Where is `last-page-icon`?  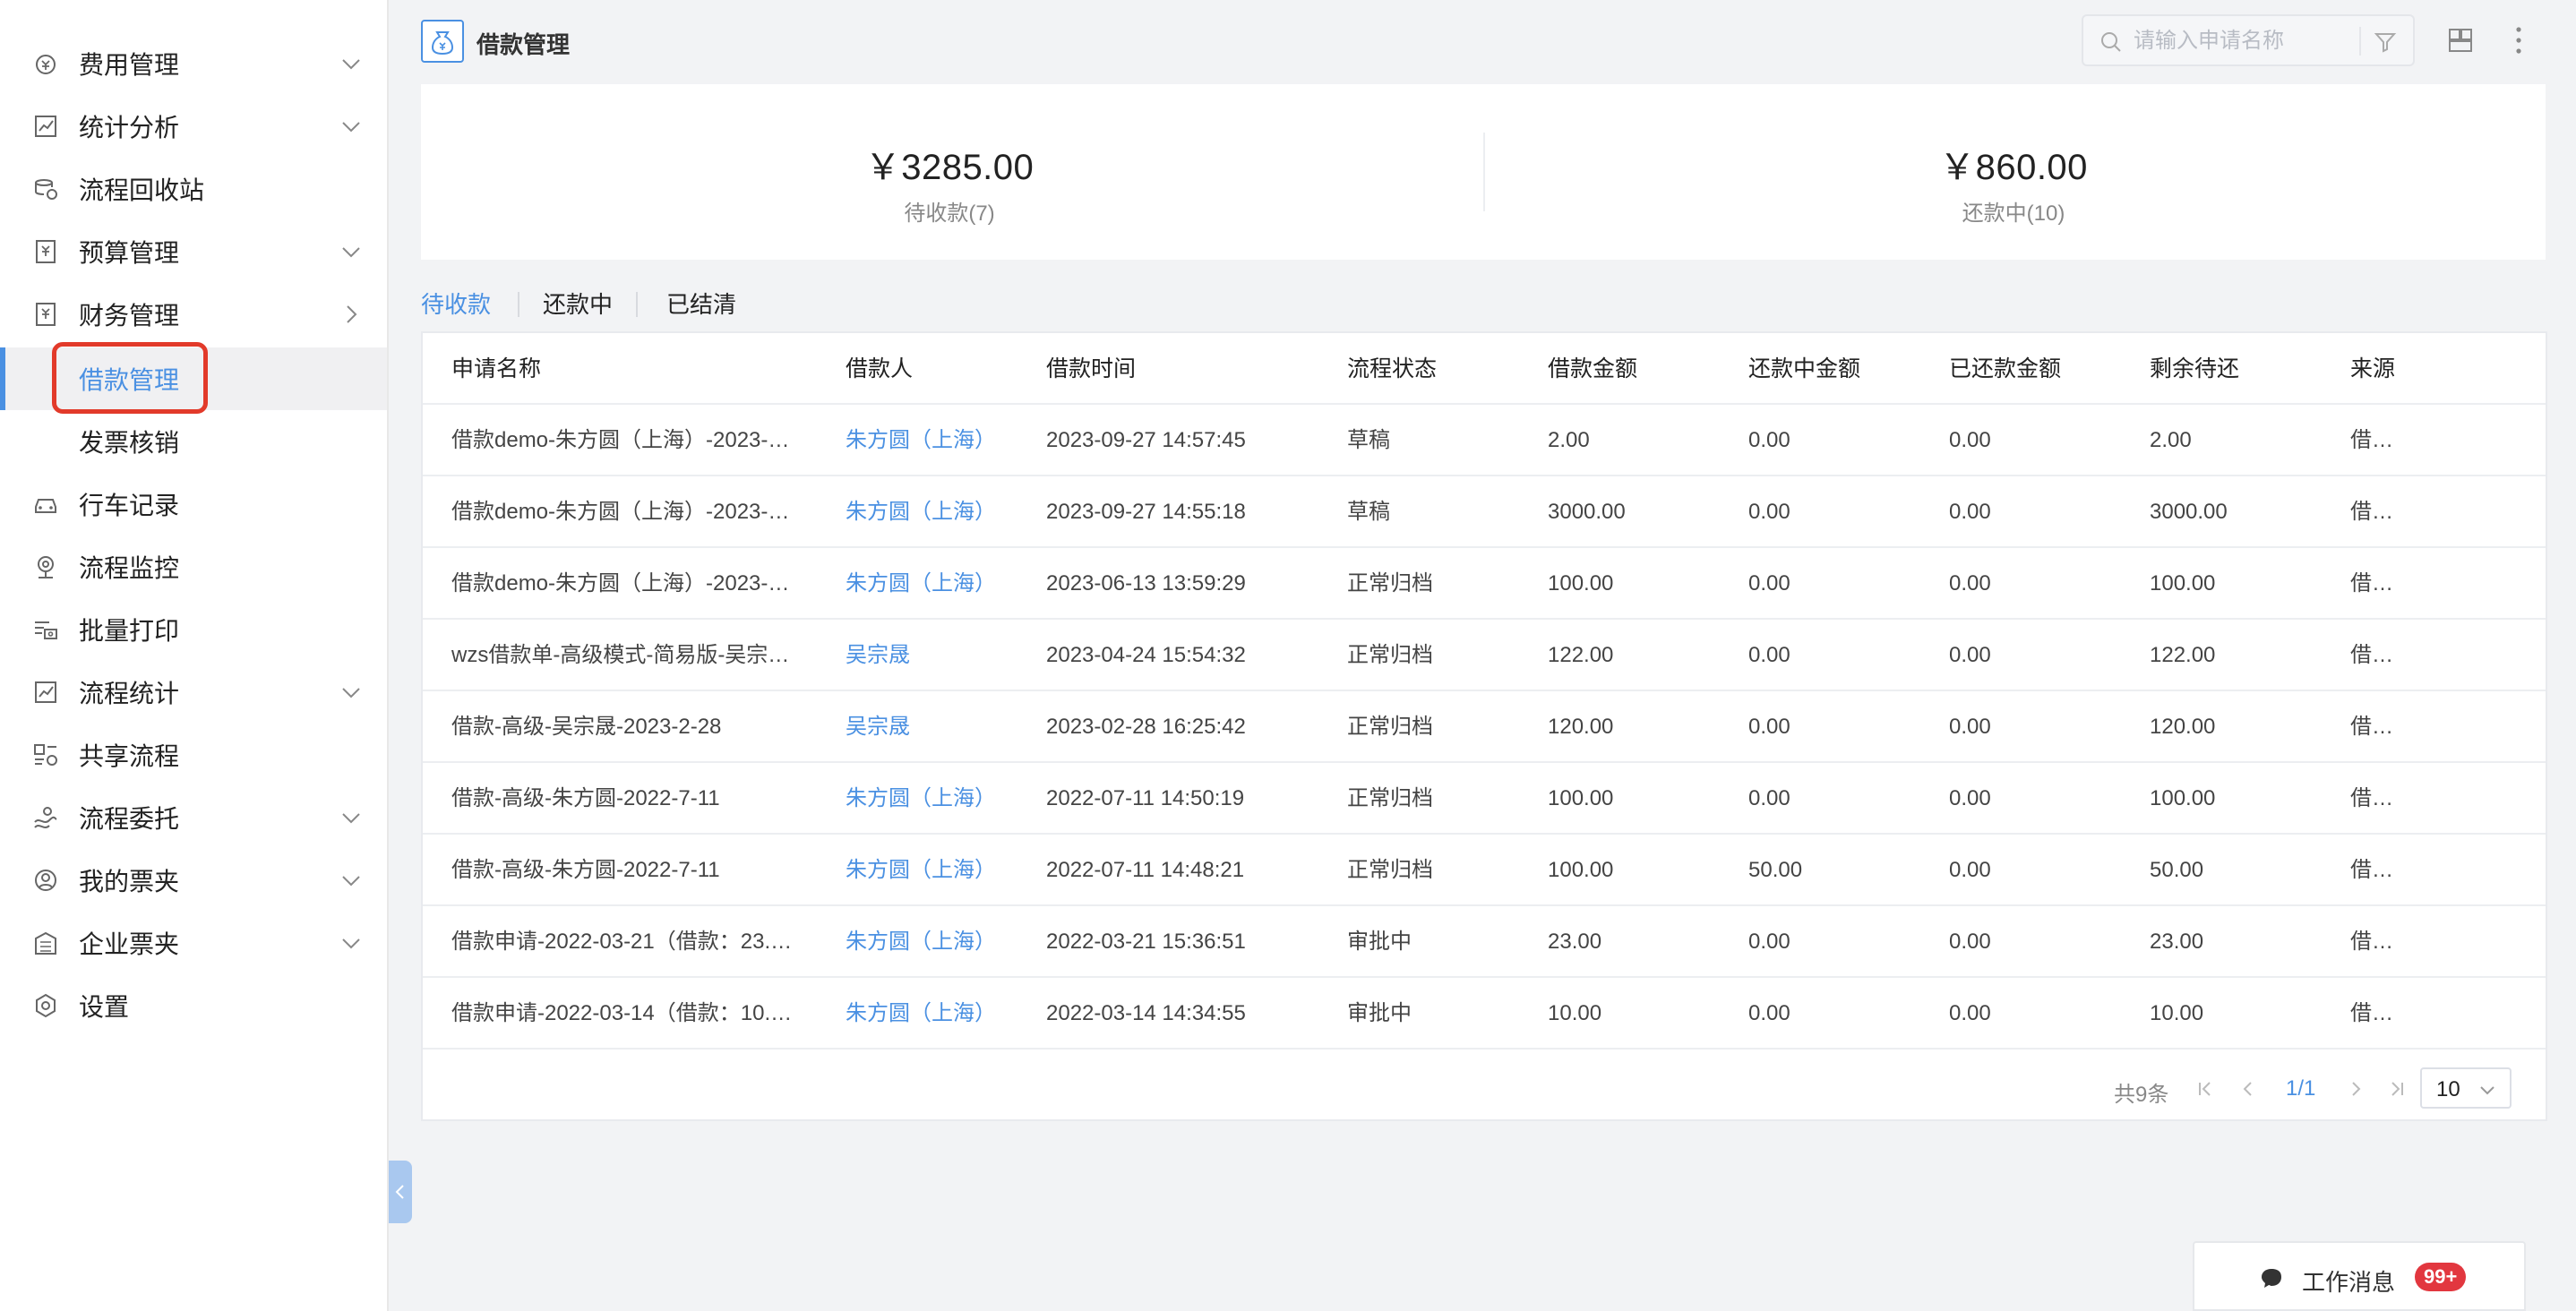 last-page-icon is located at coordinates (2397, 1089).